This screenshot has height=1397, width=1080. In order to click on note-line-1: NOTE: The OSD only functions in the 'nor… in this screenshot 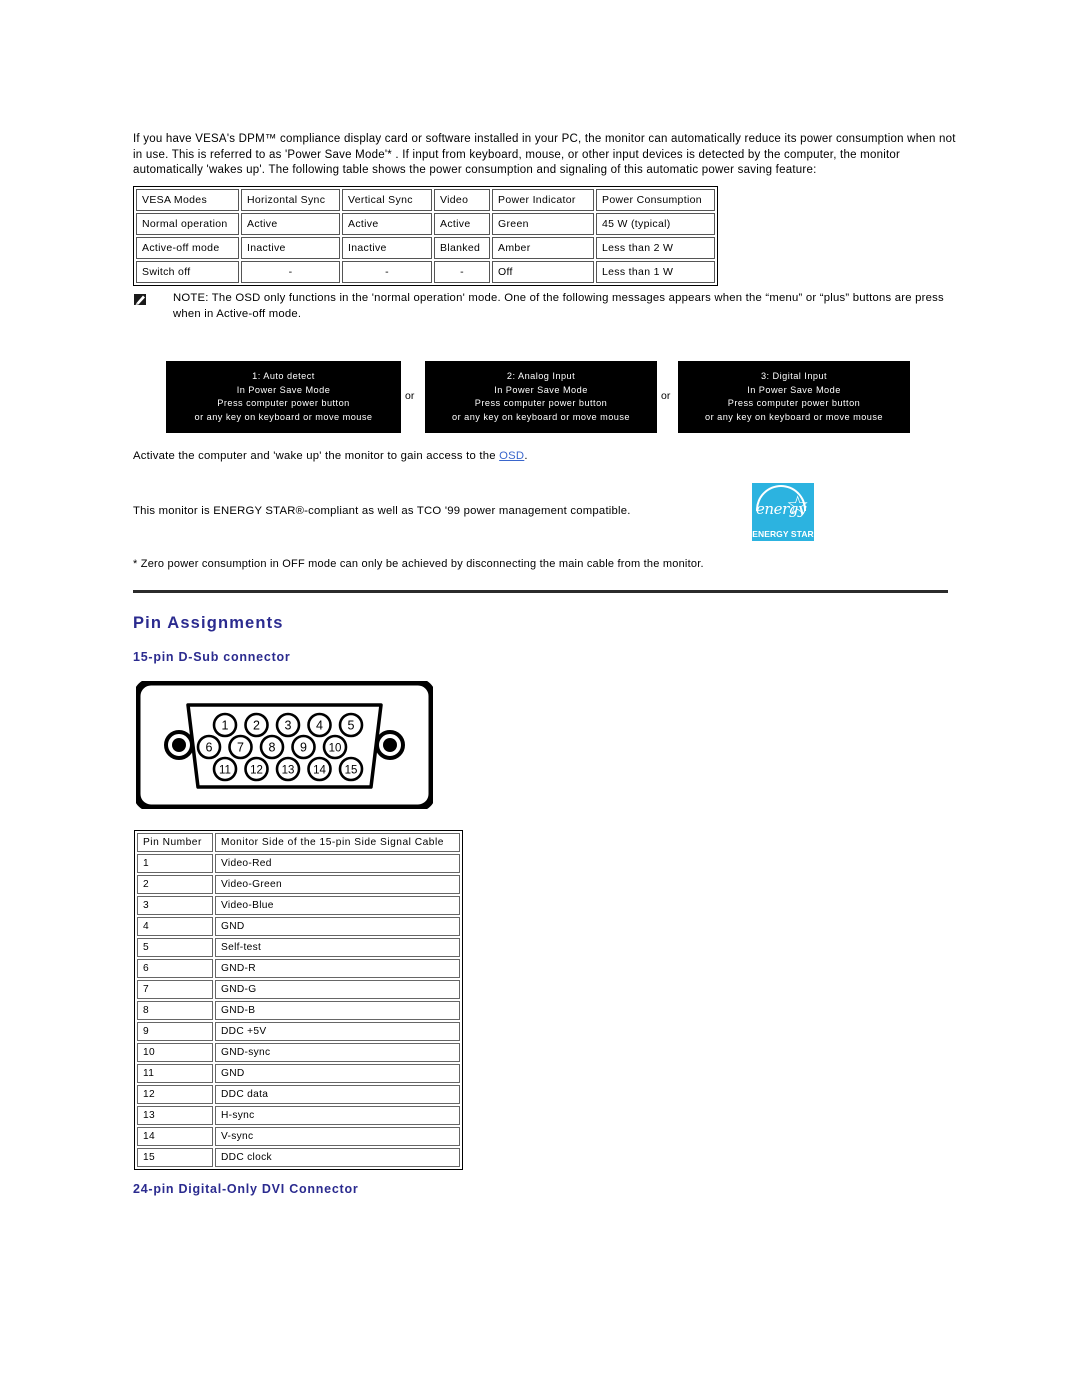, I will do `click(558, 298)`.